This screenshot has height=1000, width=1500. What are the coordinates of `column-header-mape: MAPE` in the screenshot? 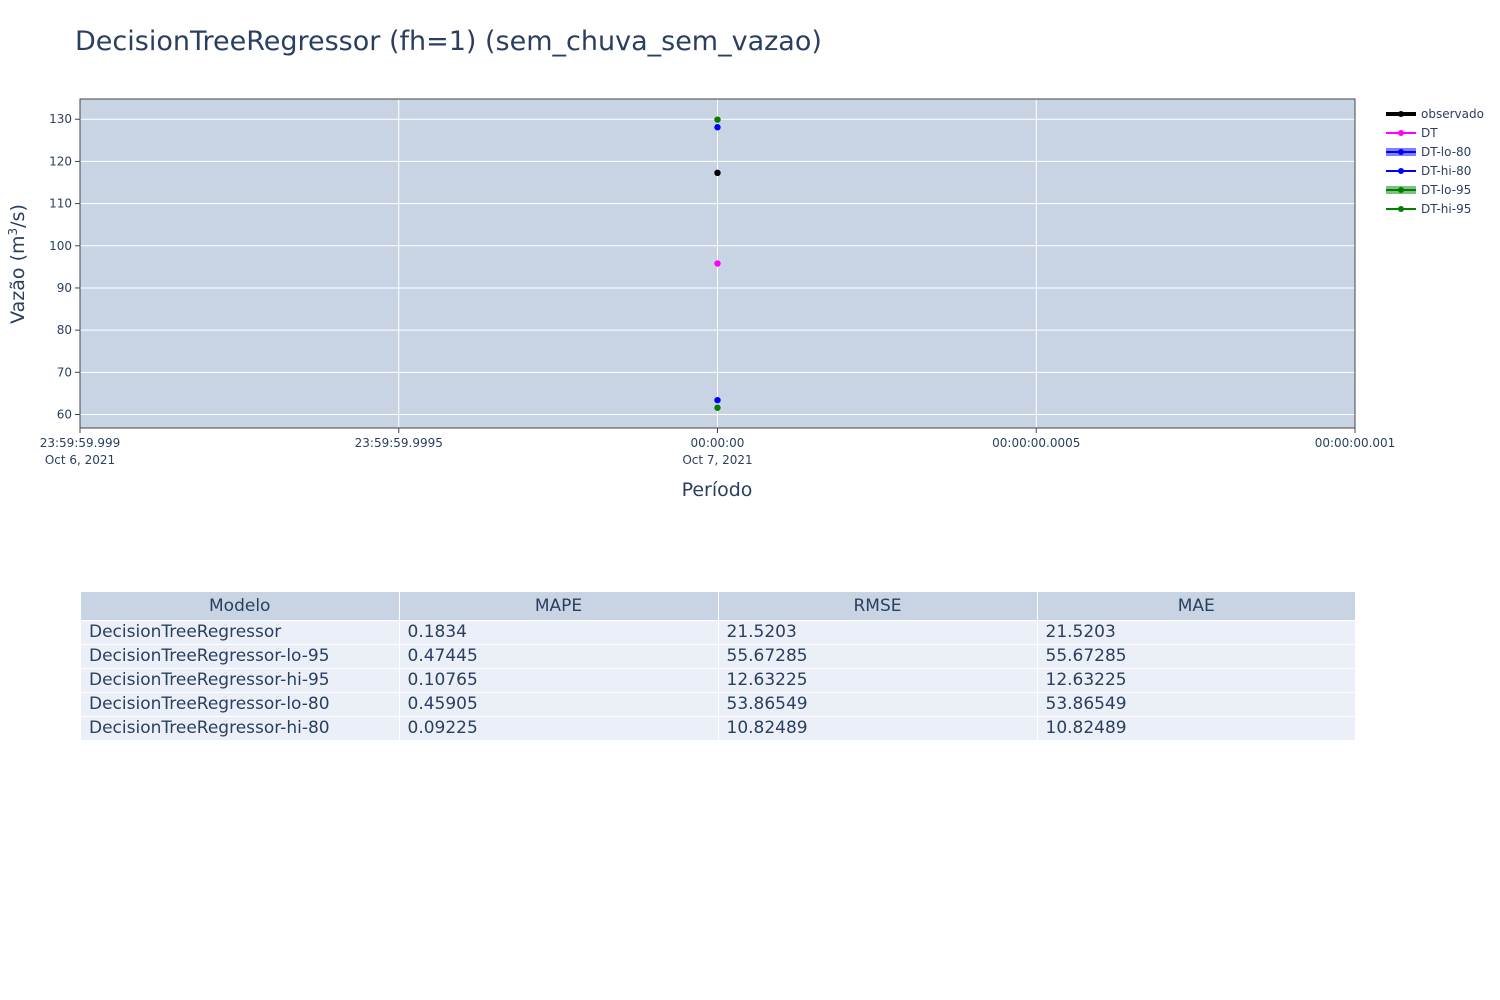 It's located at (559, 606).